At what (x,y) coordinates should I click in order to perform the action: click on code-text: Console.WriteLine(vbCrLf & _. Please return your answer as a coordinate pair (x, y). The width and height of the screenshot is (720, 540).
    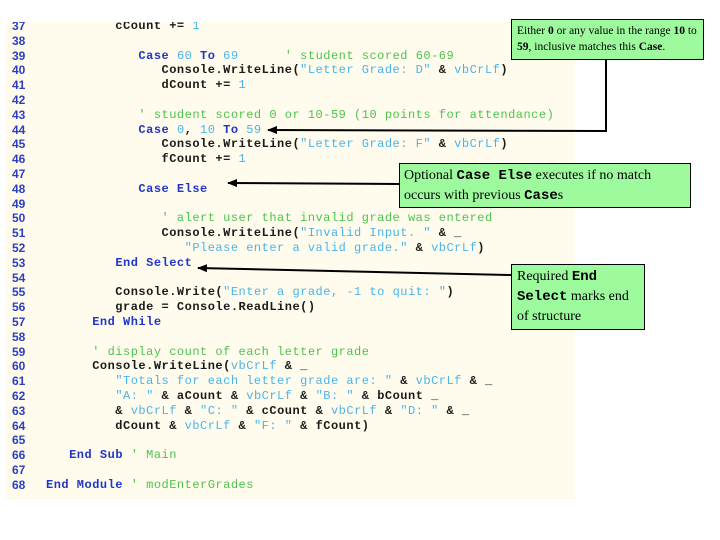
    Looking at the image, I should click on (177, 366).